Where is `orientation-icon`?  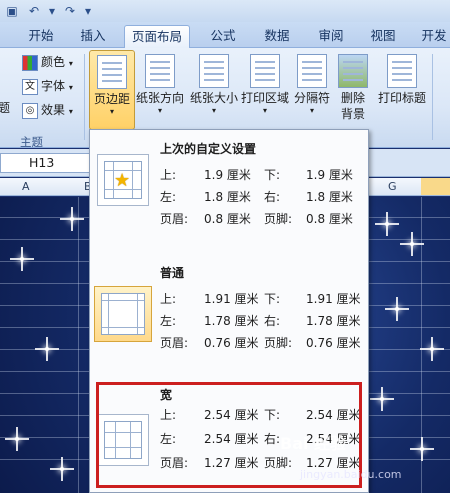
orientation-icon is located at coordinates (160, 71).